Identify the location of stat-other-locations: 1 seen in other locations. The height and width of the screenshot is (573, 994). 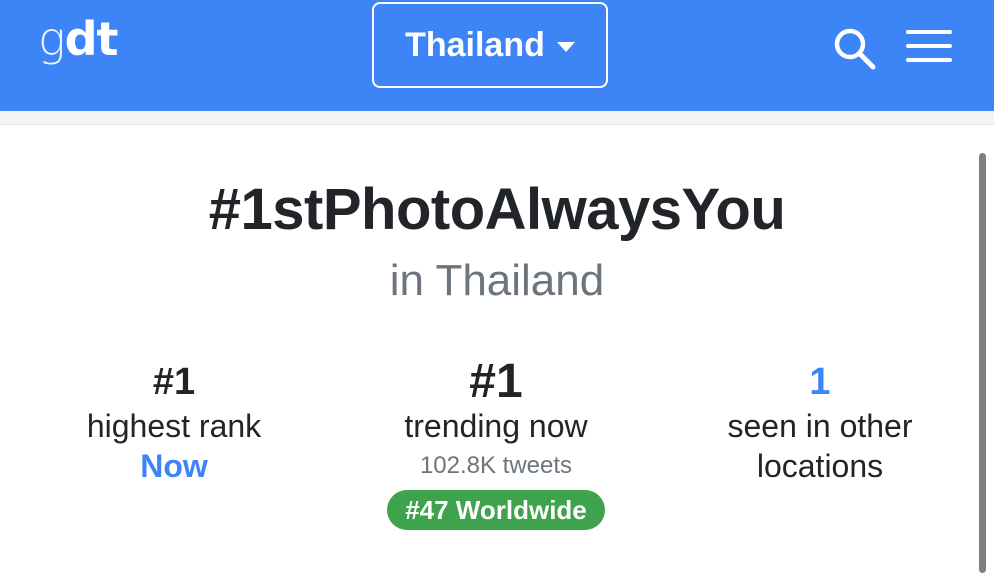
(820, 422).